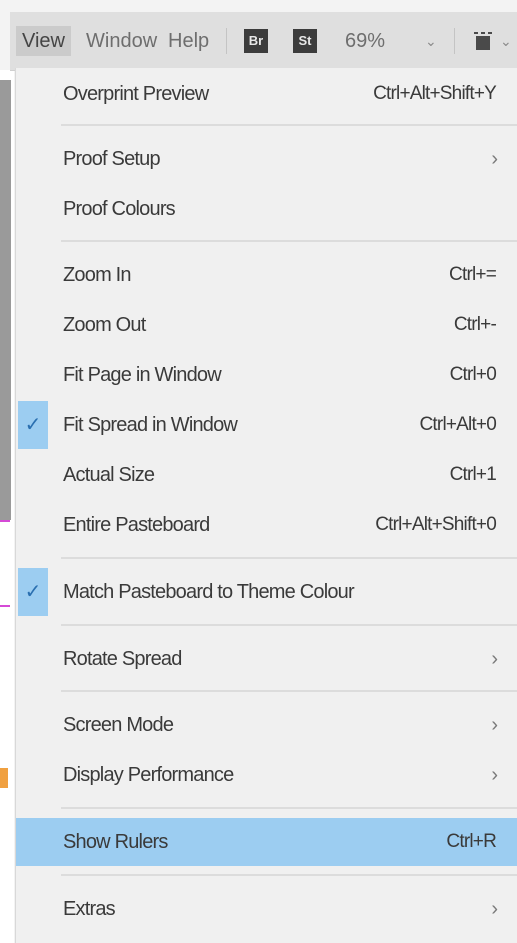  Describe the element at coordinates (256, 41) in the screenshot. I see `bridge-button: Br` at that location.